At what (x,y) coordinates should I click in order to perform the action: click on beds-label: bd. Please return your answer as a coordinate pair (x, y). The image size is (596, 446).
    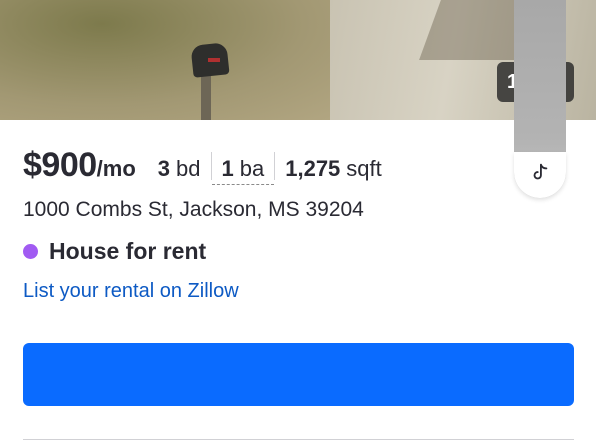
    Looking at the image, I should click on (188, 168).